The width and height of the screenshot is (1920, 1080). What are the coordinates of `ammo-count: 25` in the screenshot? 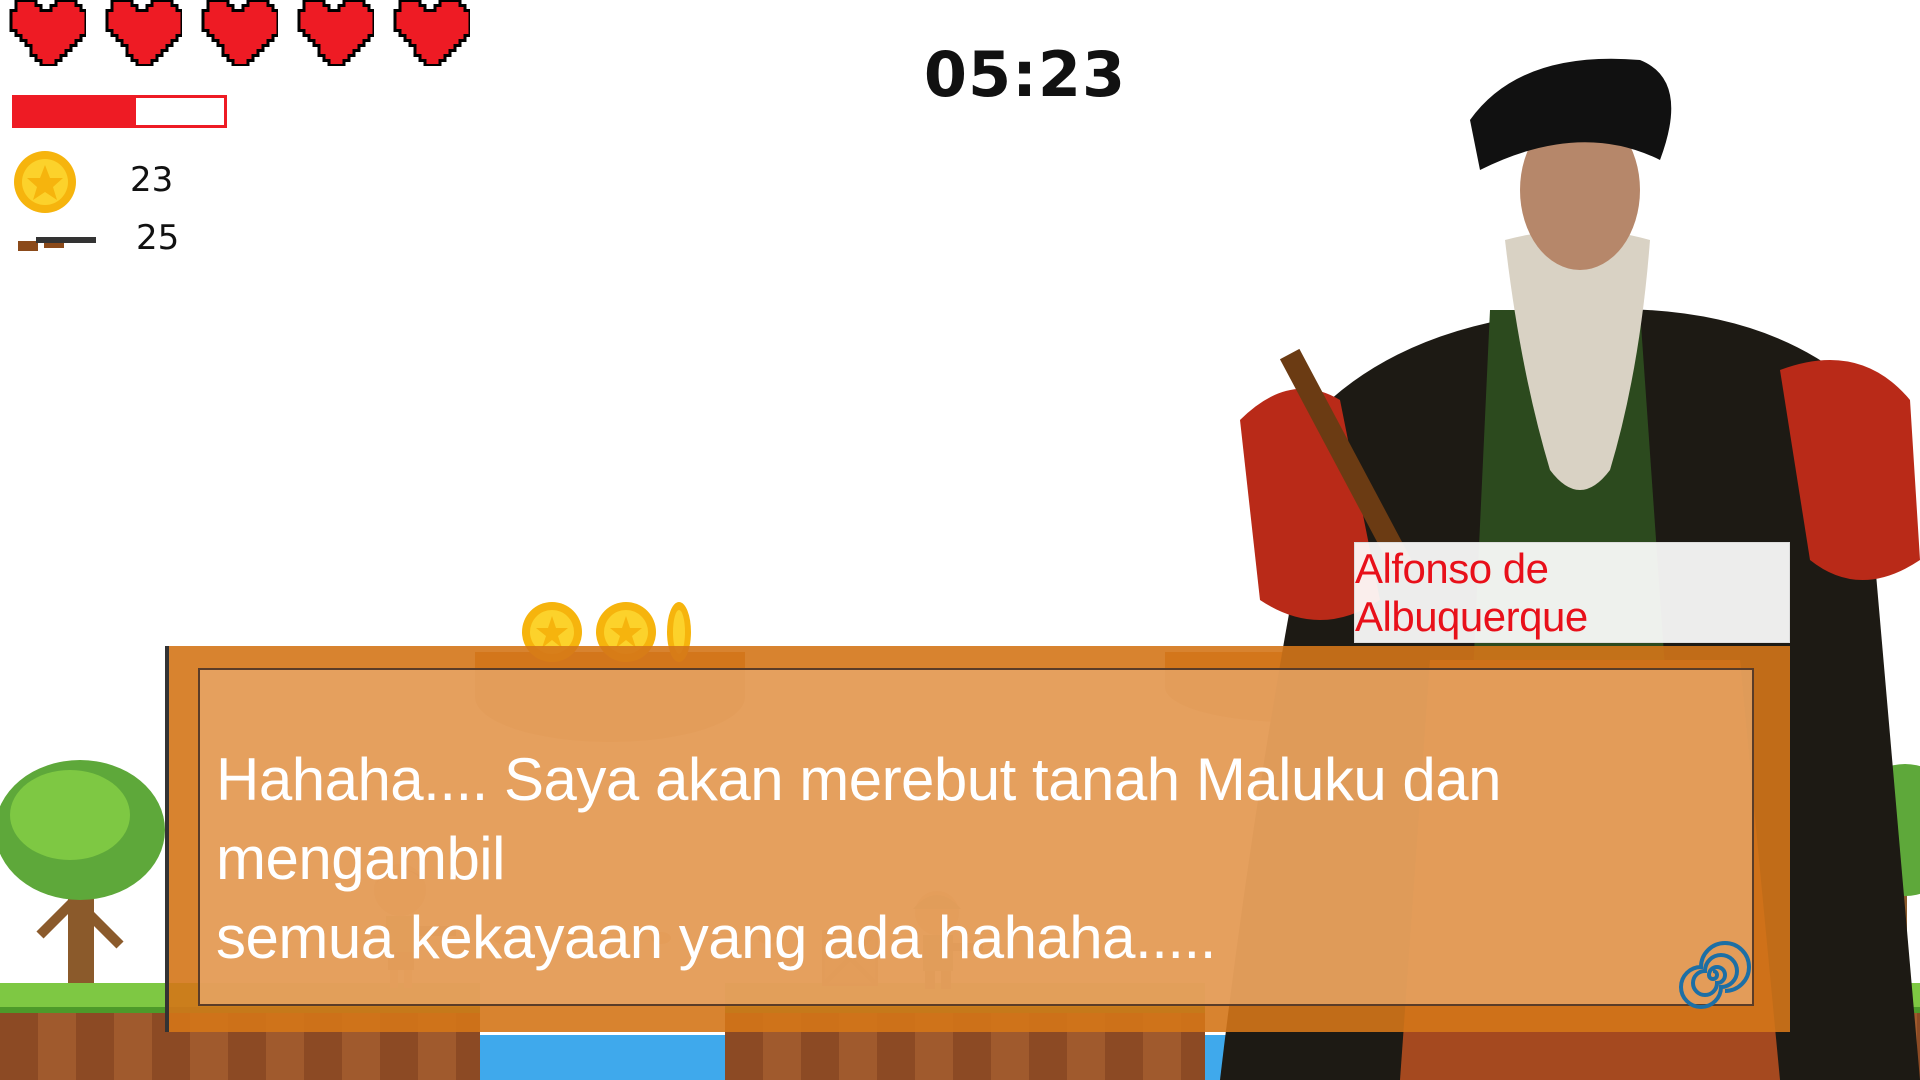 It's located at (158, 238).